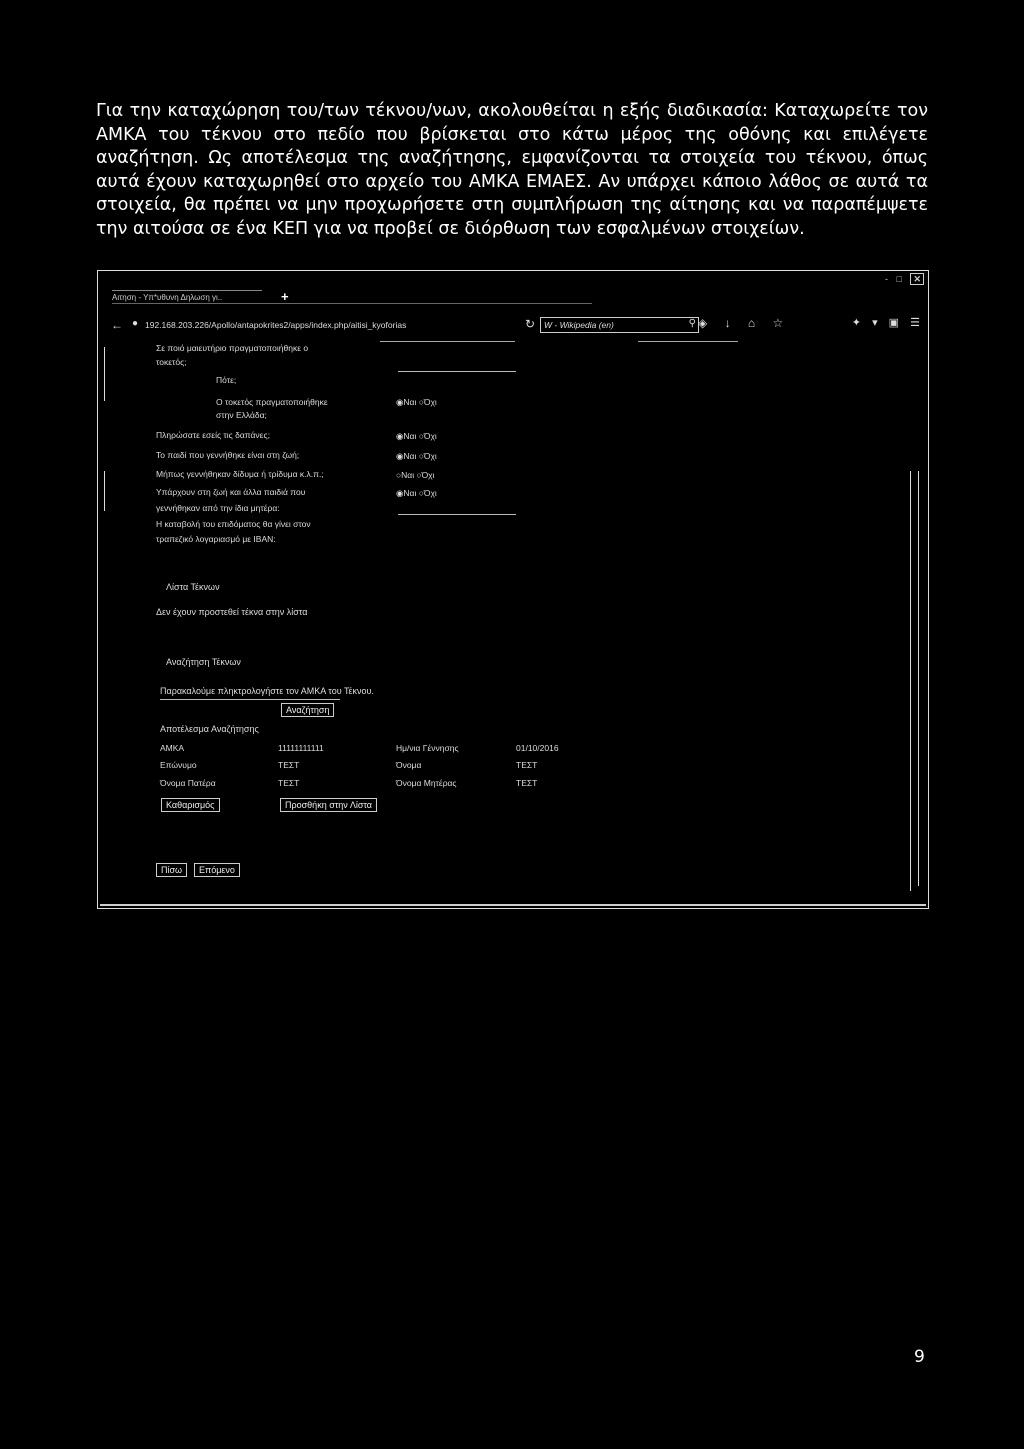 This screenshot has height=1449, width=1024. What do you see at coordinates (233, 524) in the screenshot?
I see `iban-label: Η καταβολή του επιδόματος θα γίνει στον` at bounding box center [233, 524].